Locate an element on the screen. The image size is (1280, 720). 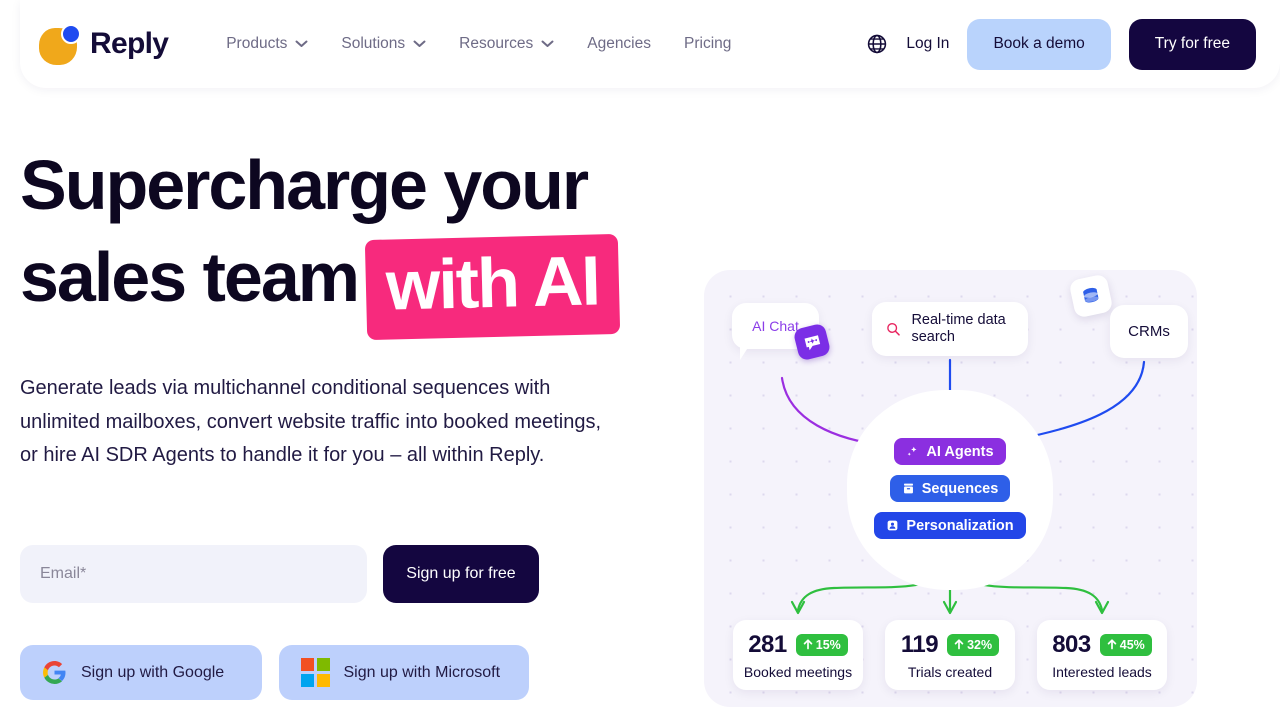
page-title: Supercharge your sales team with AI is located at coordinates (340, 240).